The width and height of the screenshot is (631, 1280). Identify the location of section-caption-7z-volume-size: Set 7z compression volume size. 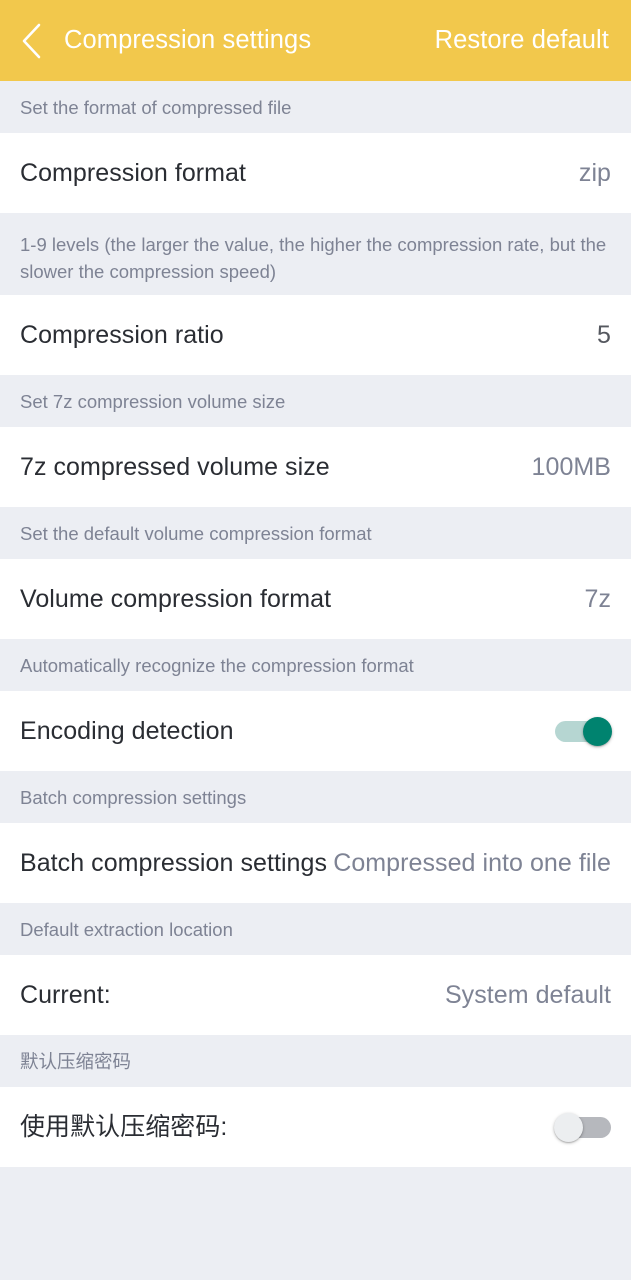
(315, 401).